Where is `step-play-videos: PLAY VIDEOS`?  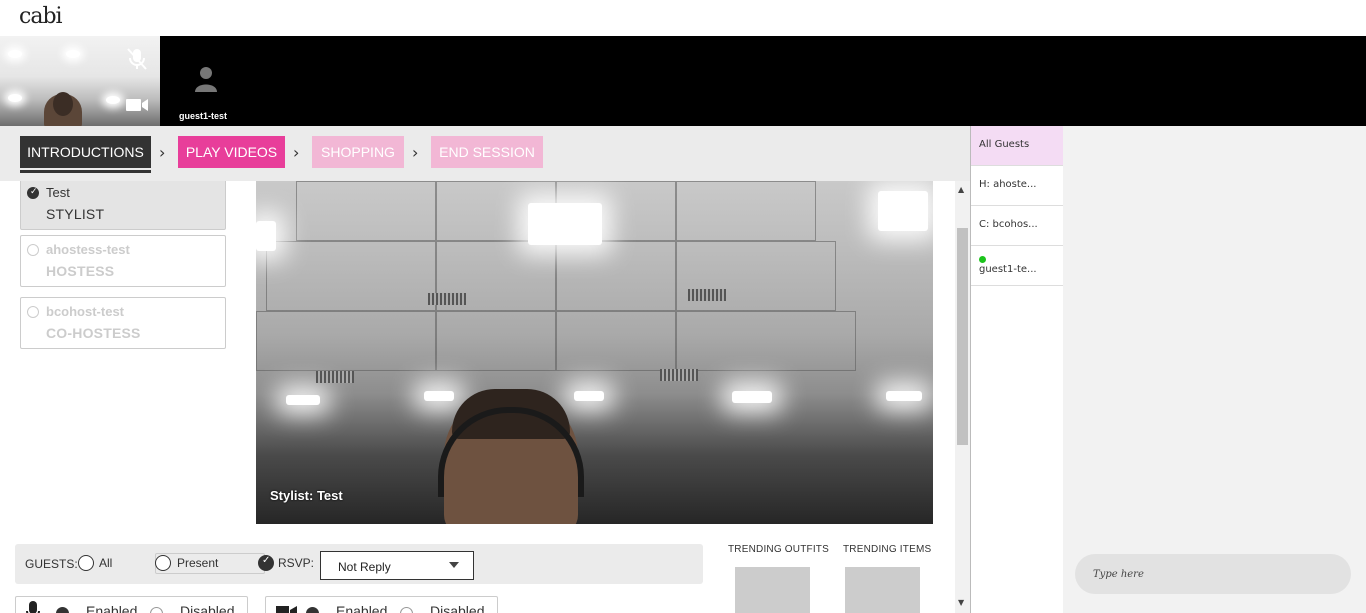 step-play-videos: PLAY VIDEOS is located at coordinates (231, 152).